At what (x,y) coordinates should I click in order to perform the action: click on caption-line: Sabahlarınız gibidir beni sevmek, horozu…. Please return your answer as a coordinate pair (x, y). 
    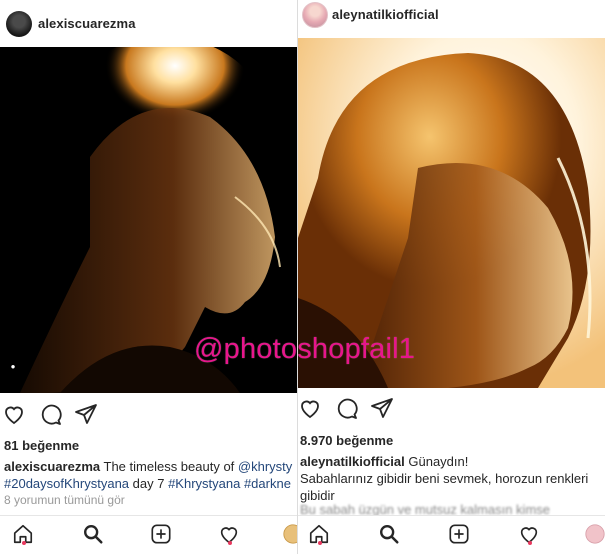
    Looking at the image, I should click on (444, 487).